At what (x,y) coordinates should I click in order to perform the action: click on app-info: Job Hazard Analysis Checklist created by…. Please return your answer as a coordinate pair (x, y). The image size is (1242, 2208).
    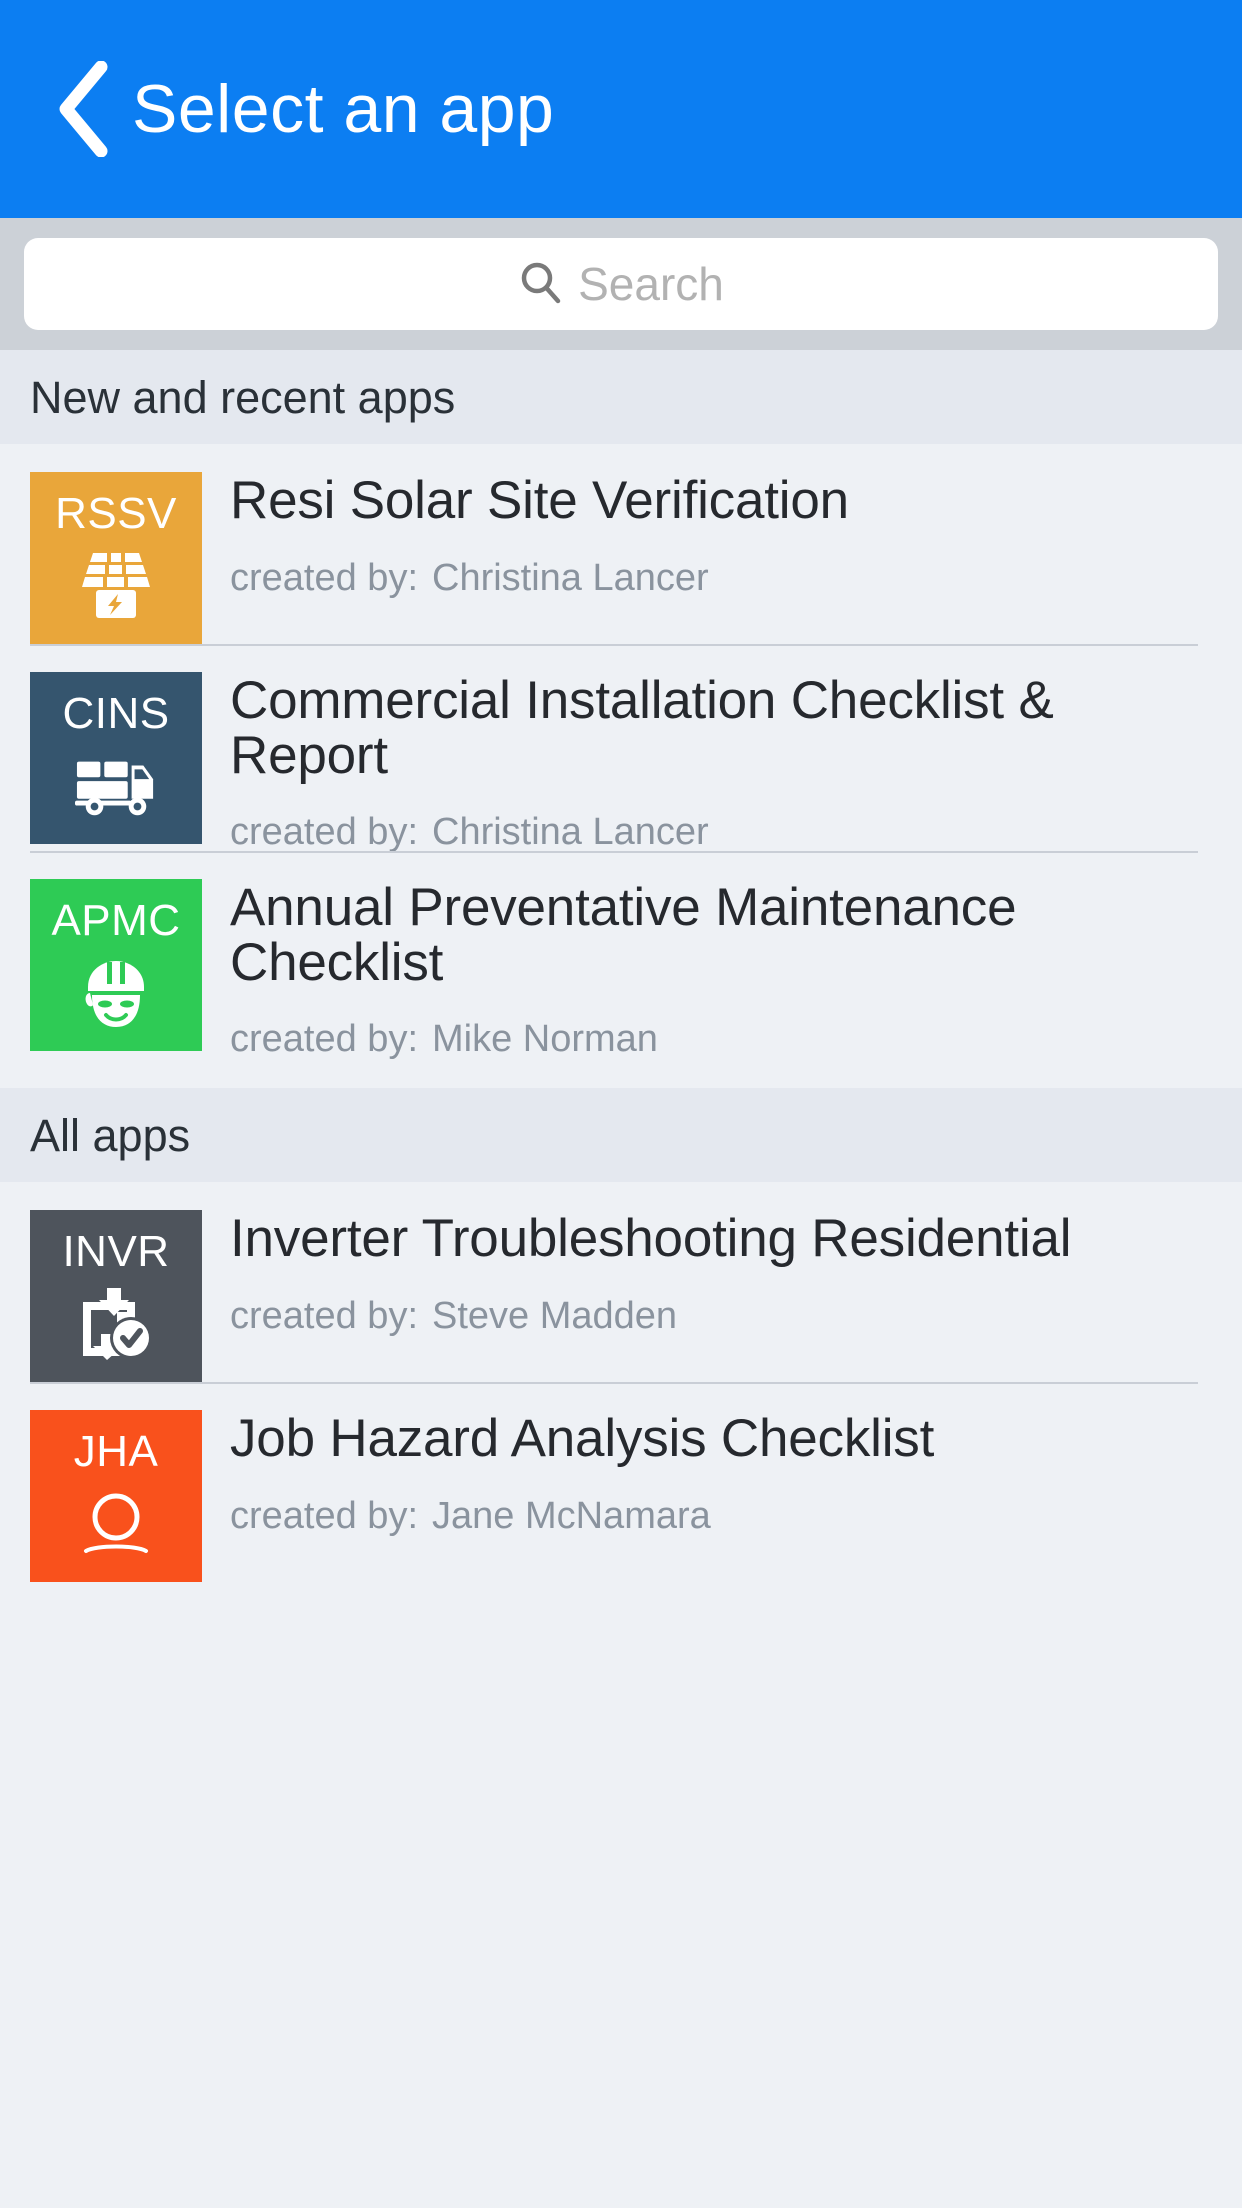
    Looking at the image, I should click on (707, 1472).